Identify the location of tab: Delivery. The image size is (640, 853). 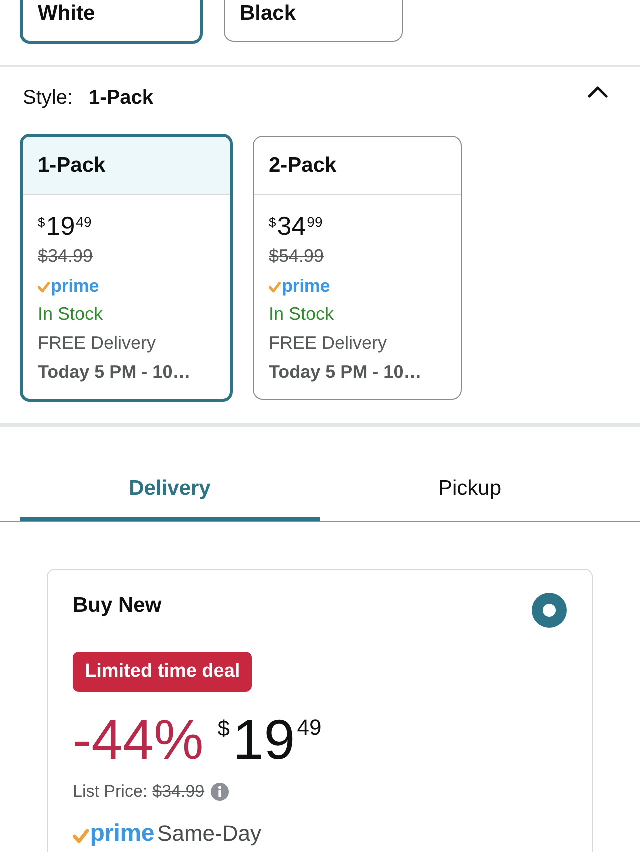
(170, 474).